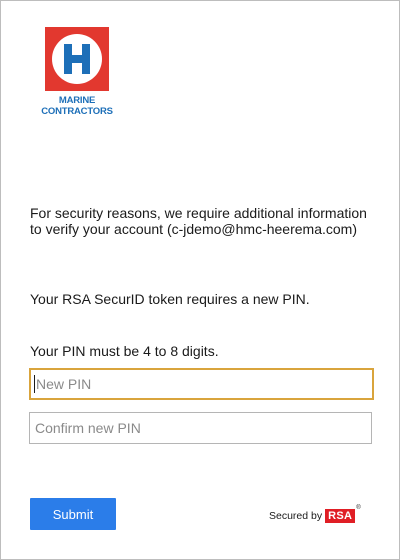  I want to click on confirm-pin-input, so click(200, 428).